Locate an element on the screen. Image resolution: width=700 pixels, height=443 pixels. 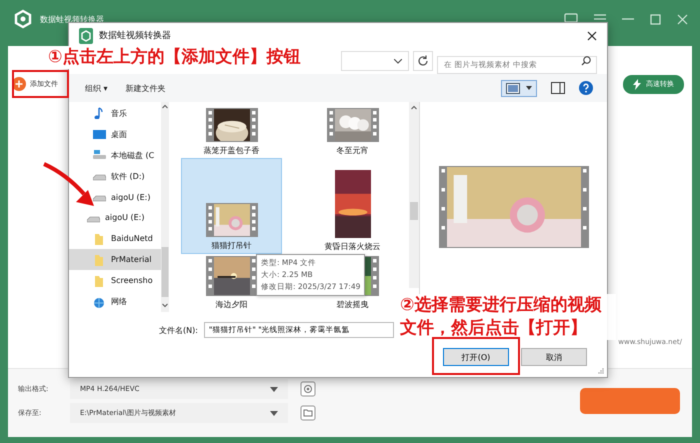
view-button is located at coordinates (519, 88).